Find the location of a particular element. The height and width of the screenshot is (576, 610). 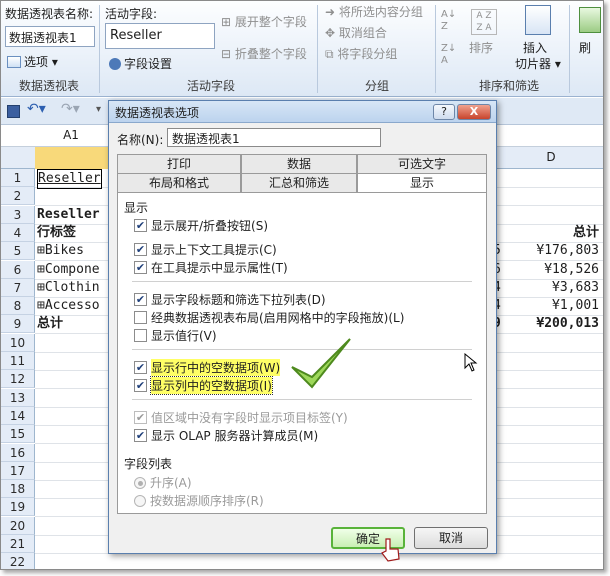

cell-a: ⊞Compone is located at coordinates (68, 270).